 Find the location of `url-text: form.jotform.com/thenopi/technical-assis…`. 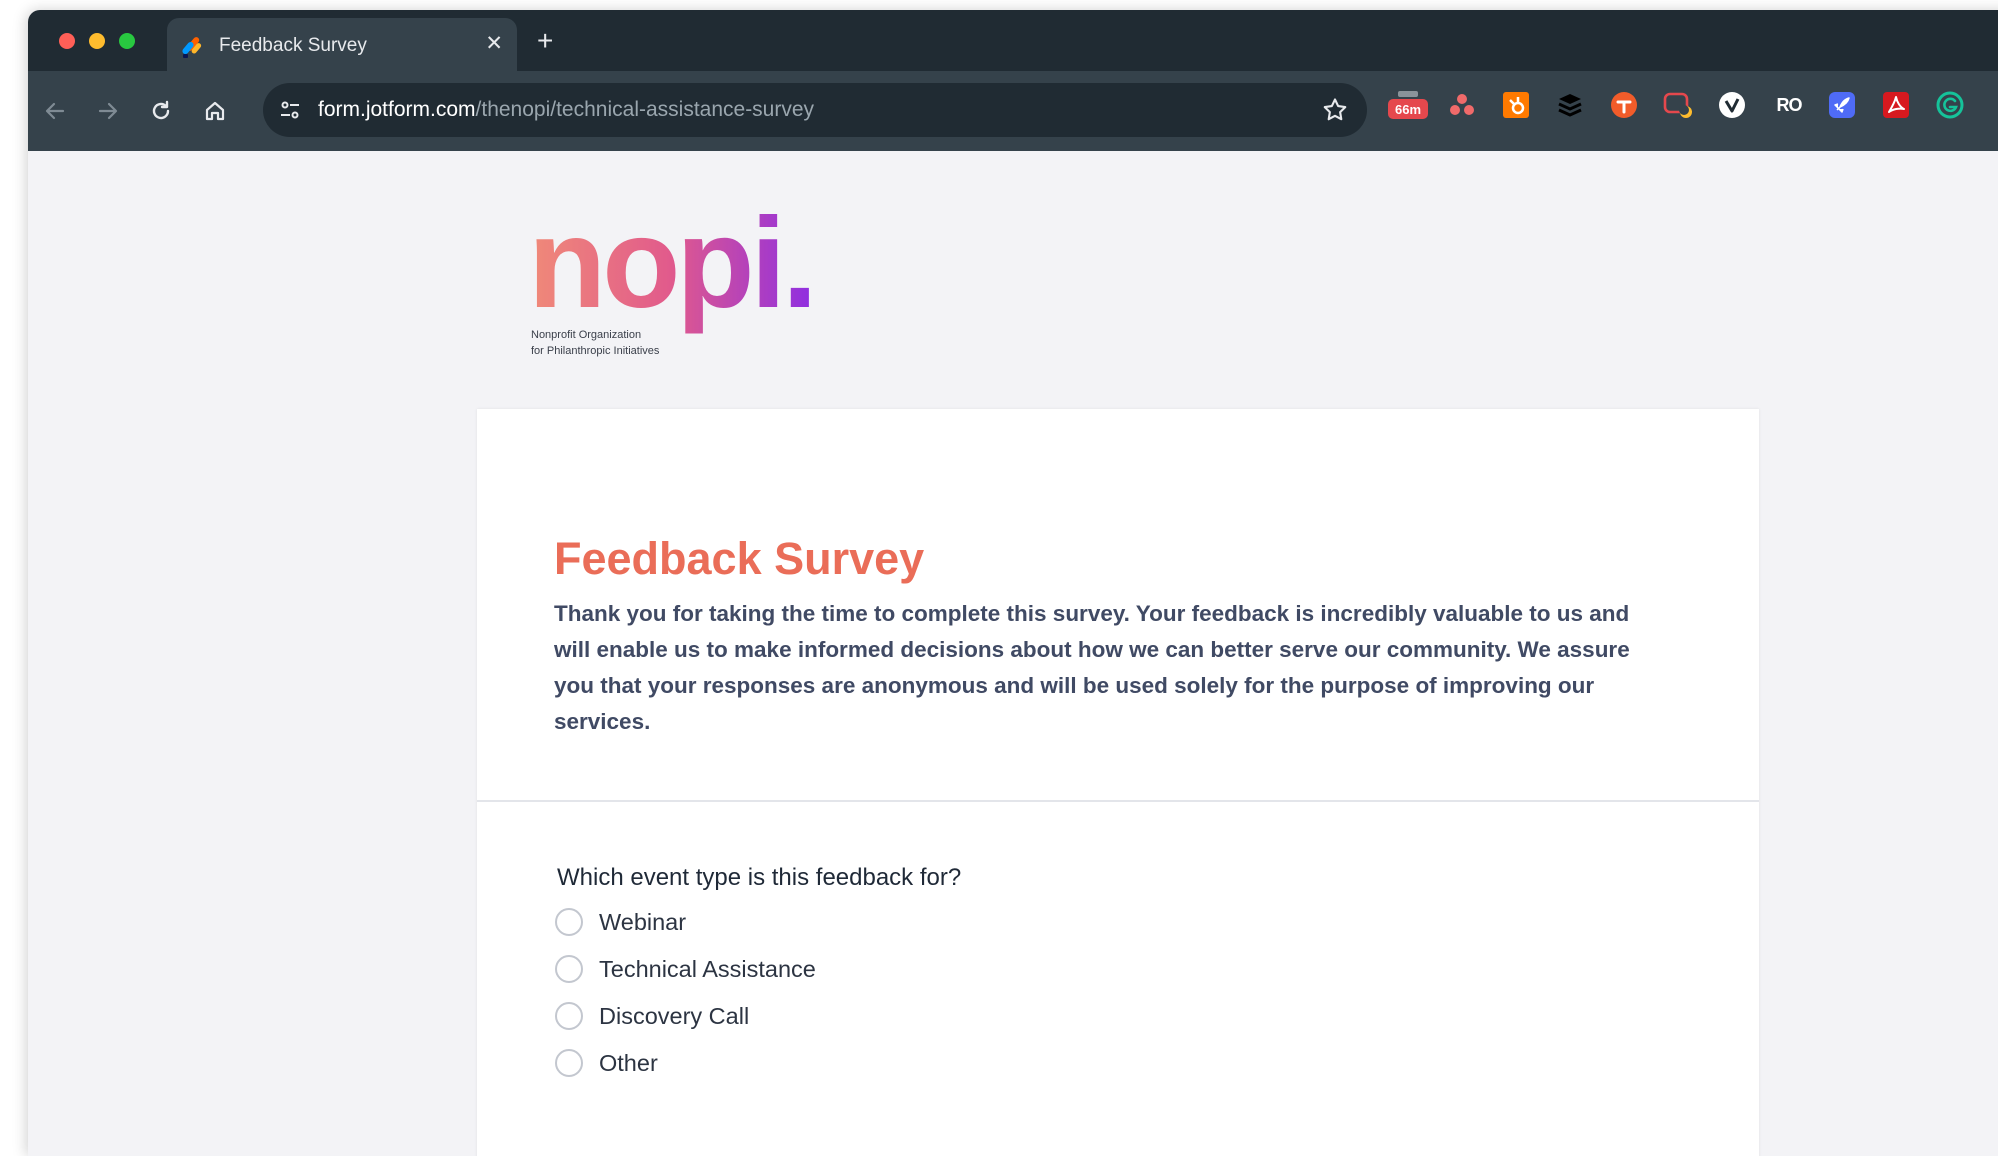

url-text: form.jotform.com/thenopi/technical-assis… is located at coordinates (566, 110).